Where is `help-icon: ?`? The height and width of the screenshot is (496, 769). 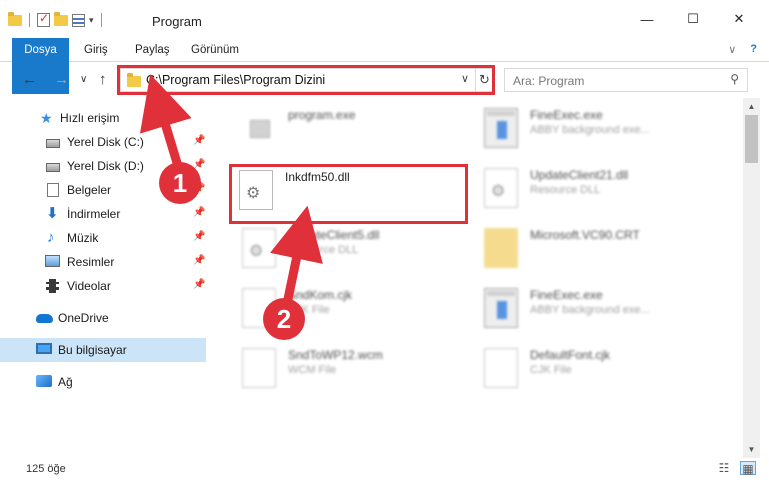 help-icon: ? is located at coordinates (753, 49).